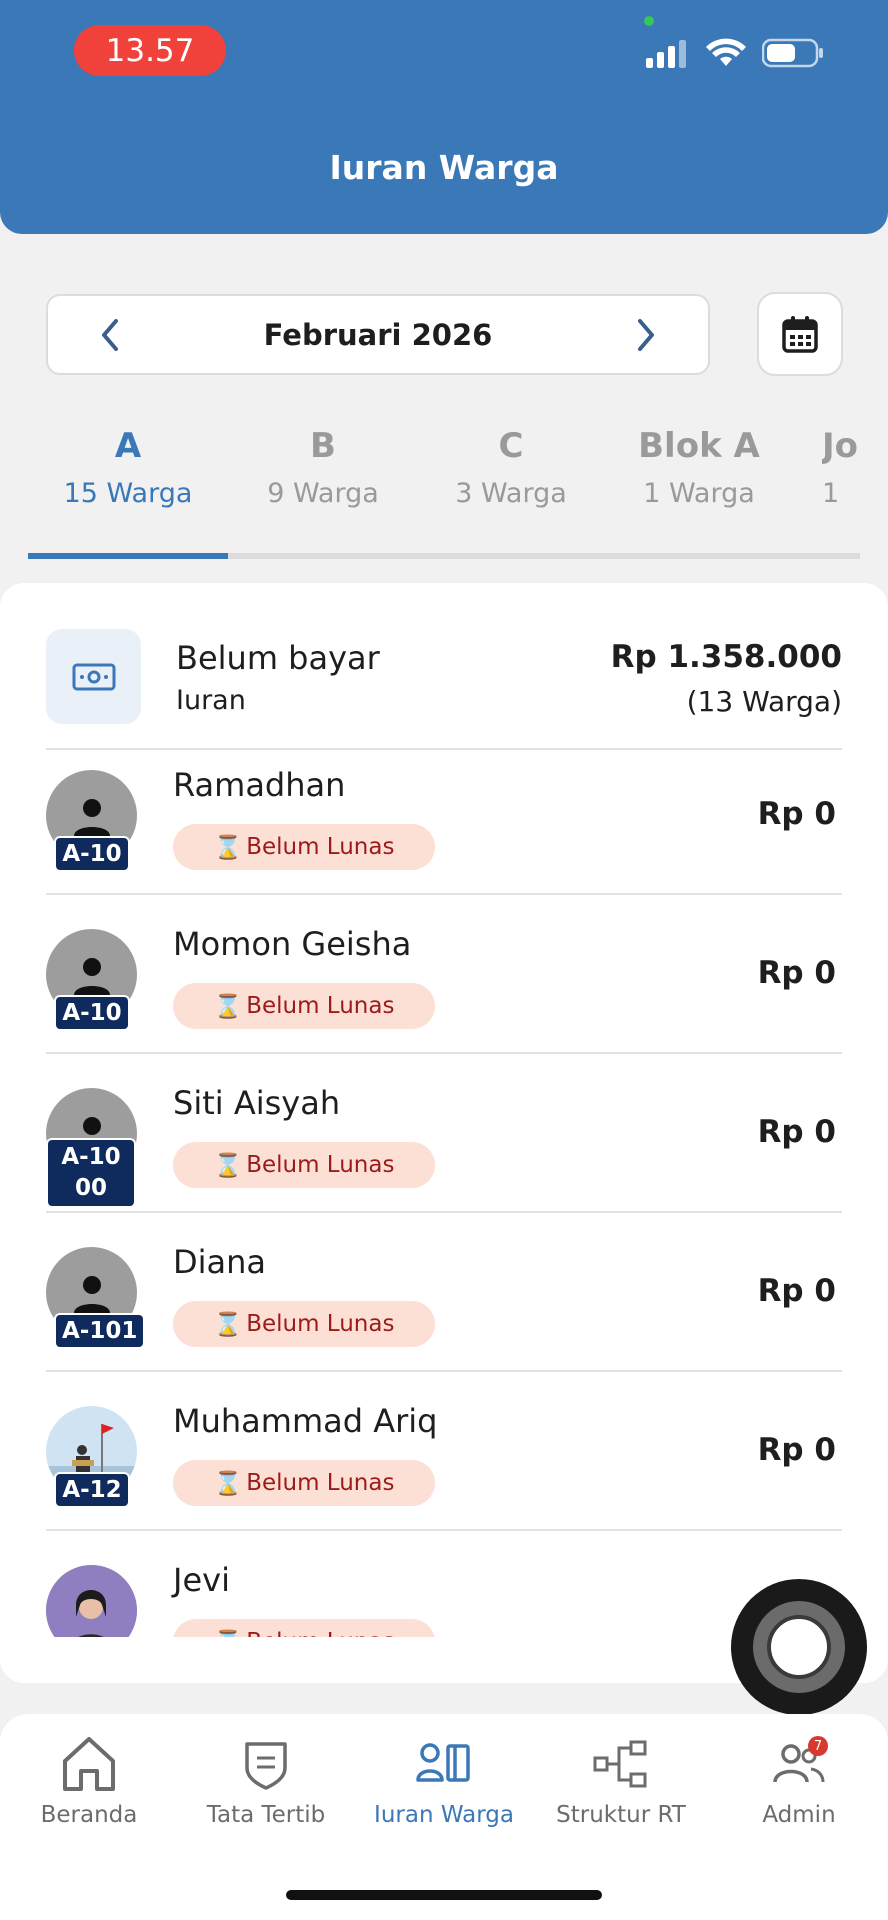  I want to click on tab-b-name: B, so click(323, 446).